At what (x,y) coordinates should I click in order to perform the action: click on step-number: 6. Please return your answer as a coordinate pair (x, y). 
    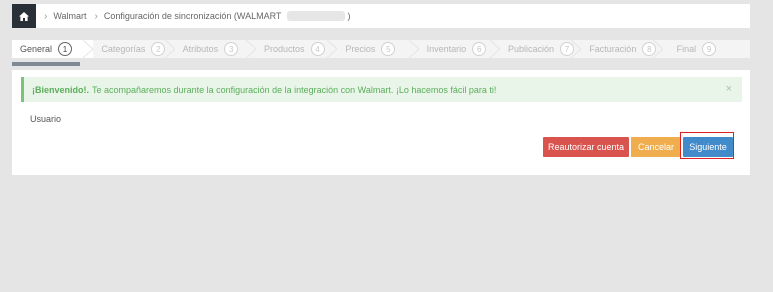
    Looking at the image, I should click on (479, 49).